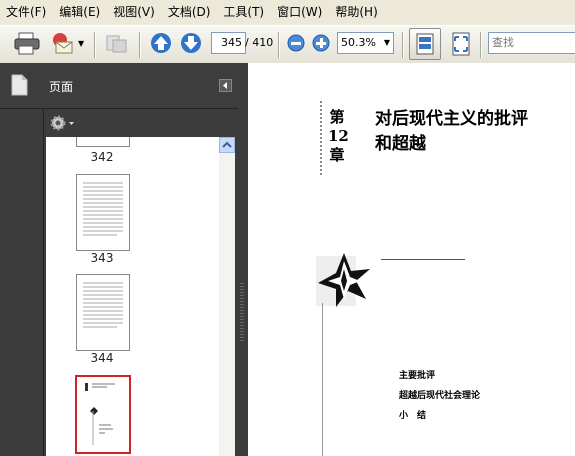 Image resolution: width=575 pixels, height=456 pixels. Describe the element at coordinates (19, 85) in the screenshot. I see `pages-icon` at that location.